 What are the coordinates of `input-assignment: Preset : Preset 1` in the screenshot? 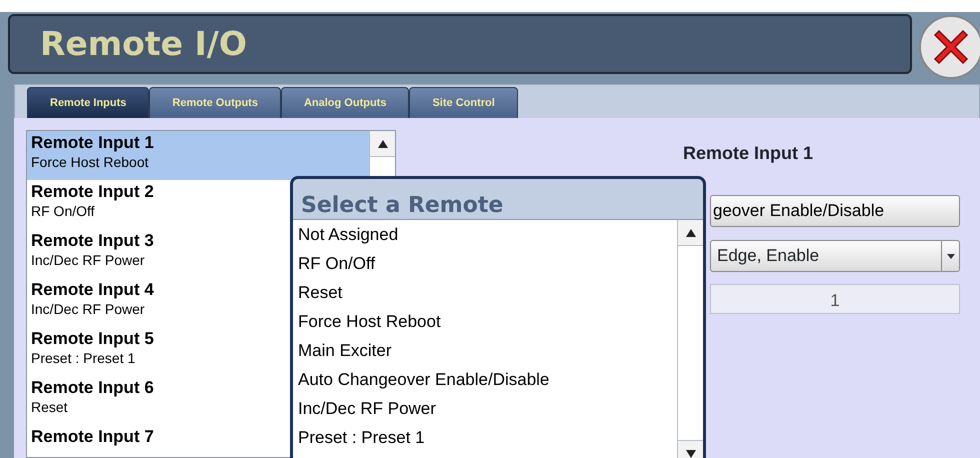 It's located at (83, 358).